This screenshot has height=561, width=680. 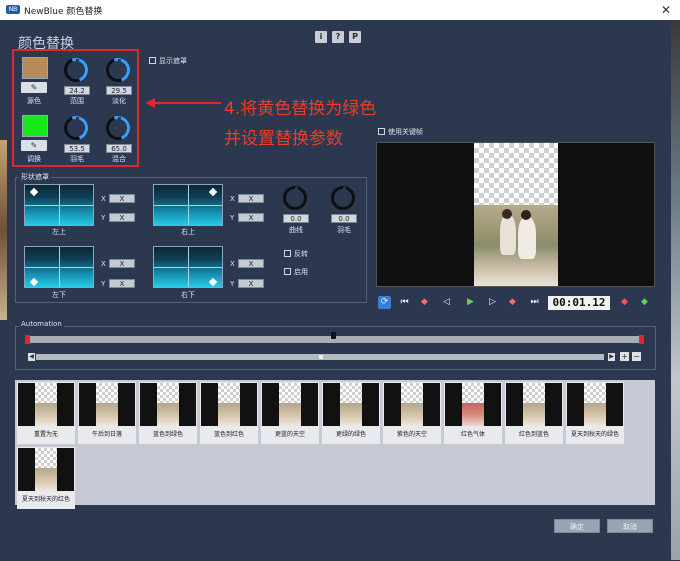 I want to click on bottom-right-pad, so click(x=188, y=267).